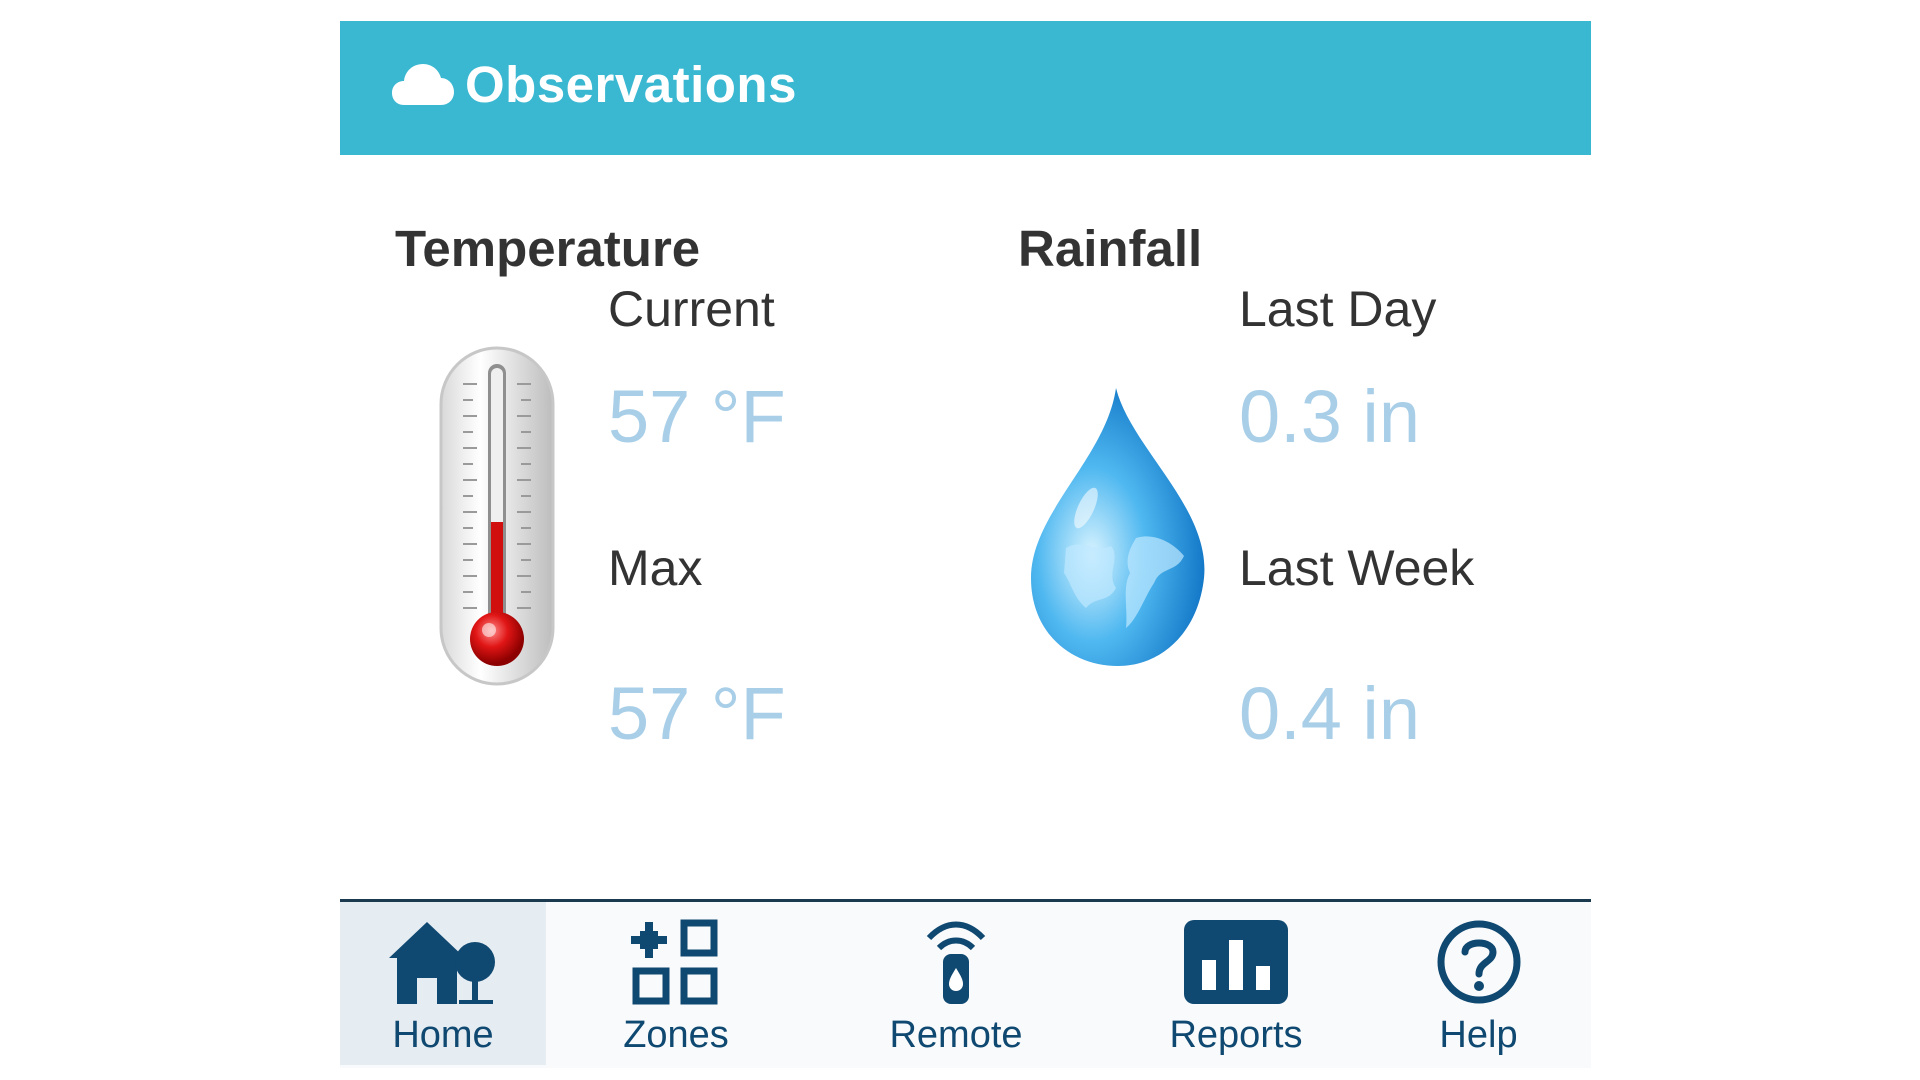  I want to click on nav-home-label: Home, so click(443, 1035).